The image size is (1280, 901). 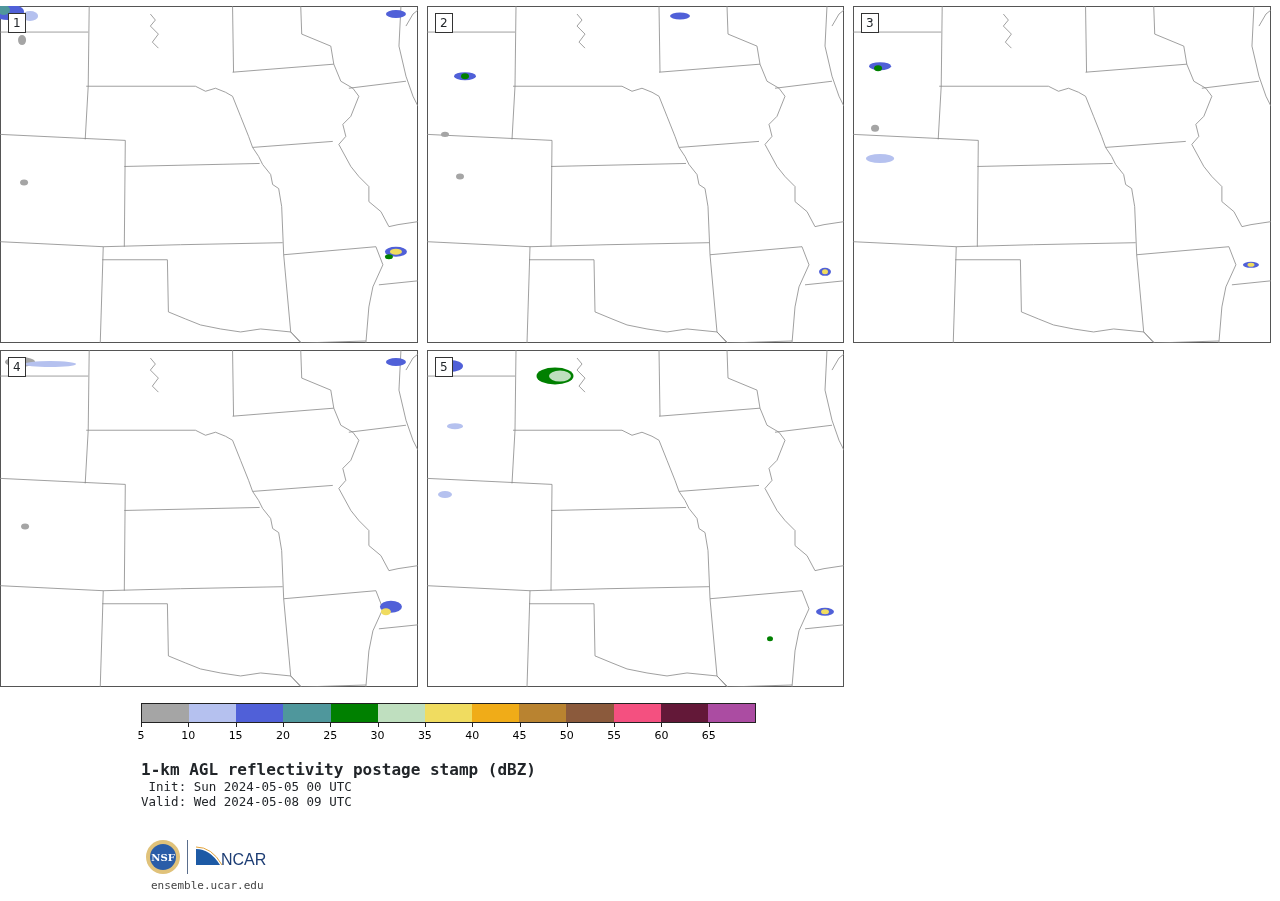 I want to click on valid-time: Valid: Wed 2024-05-08 09 UTC, so click(x=246, y=801).